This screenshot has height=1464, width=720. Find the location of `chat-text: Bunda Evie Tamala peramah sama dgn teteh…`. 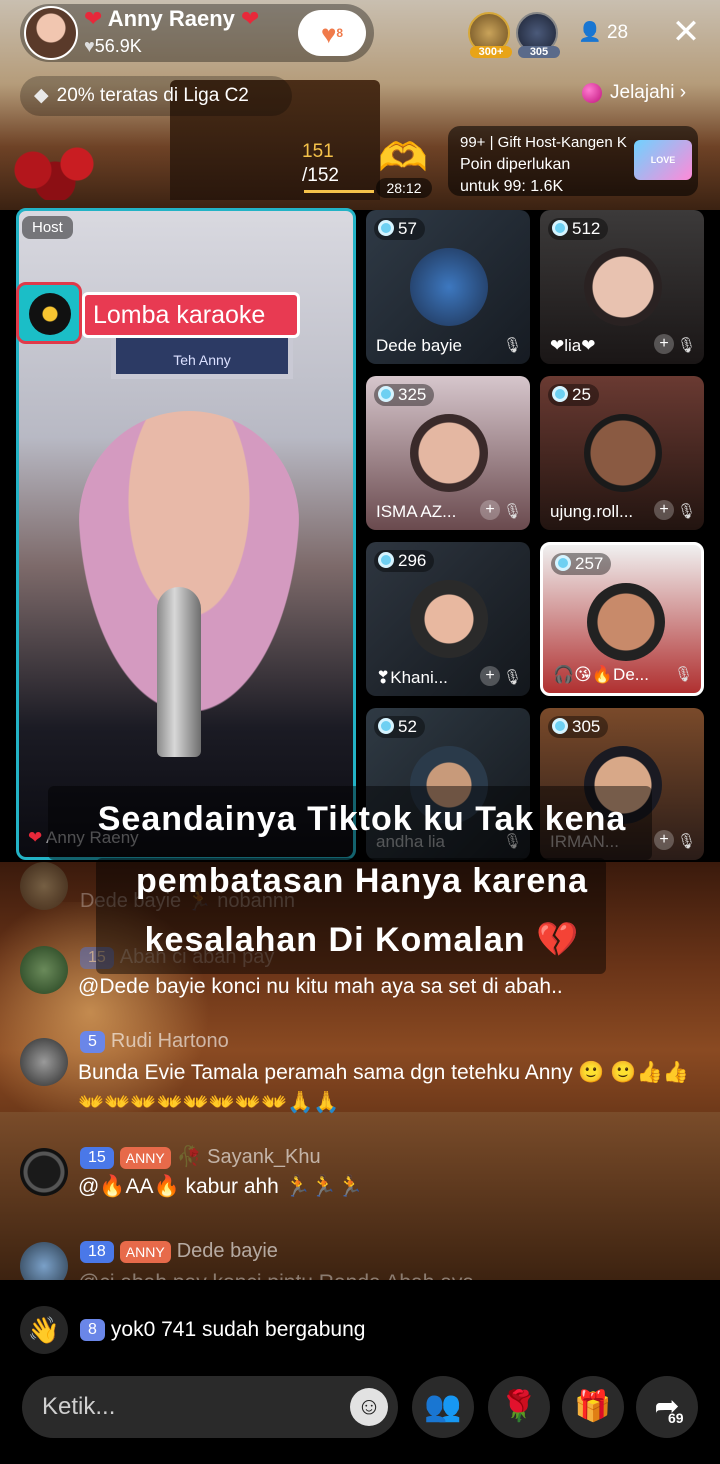

chat-text: Bunda Evie Tamala peramah sama dgn teteh… is located at coordinates (383, 1087).